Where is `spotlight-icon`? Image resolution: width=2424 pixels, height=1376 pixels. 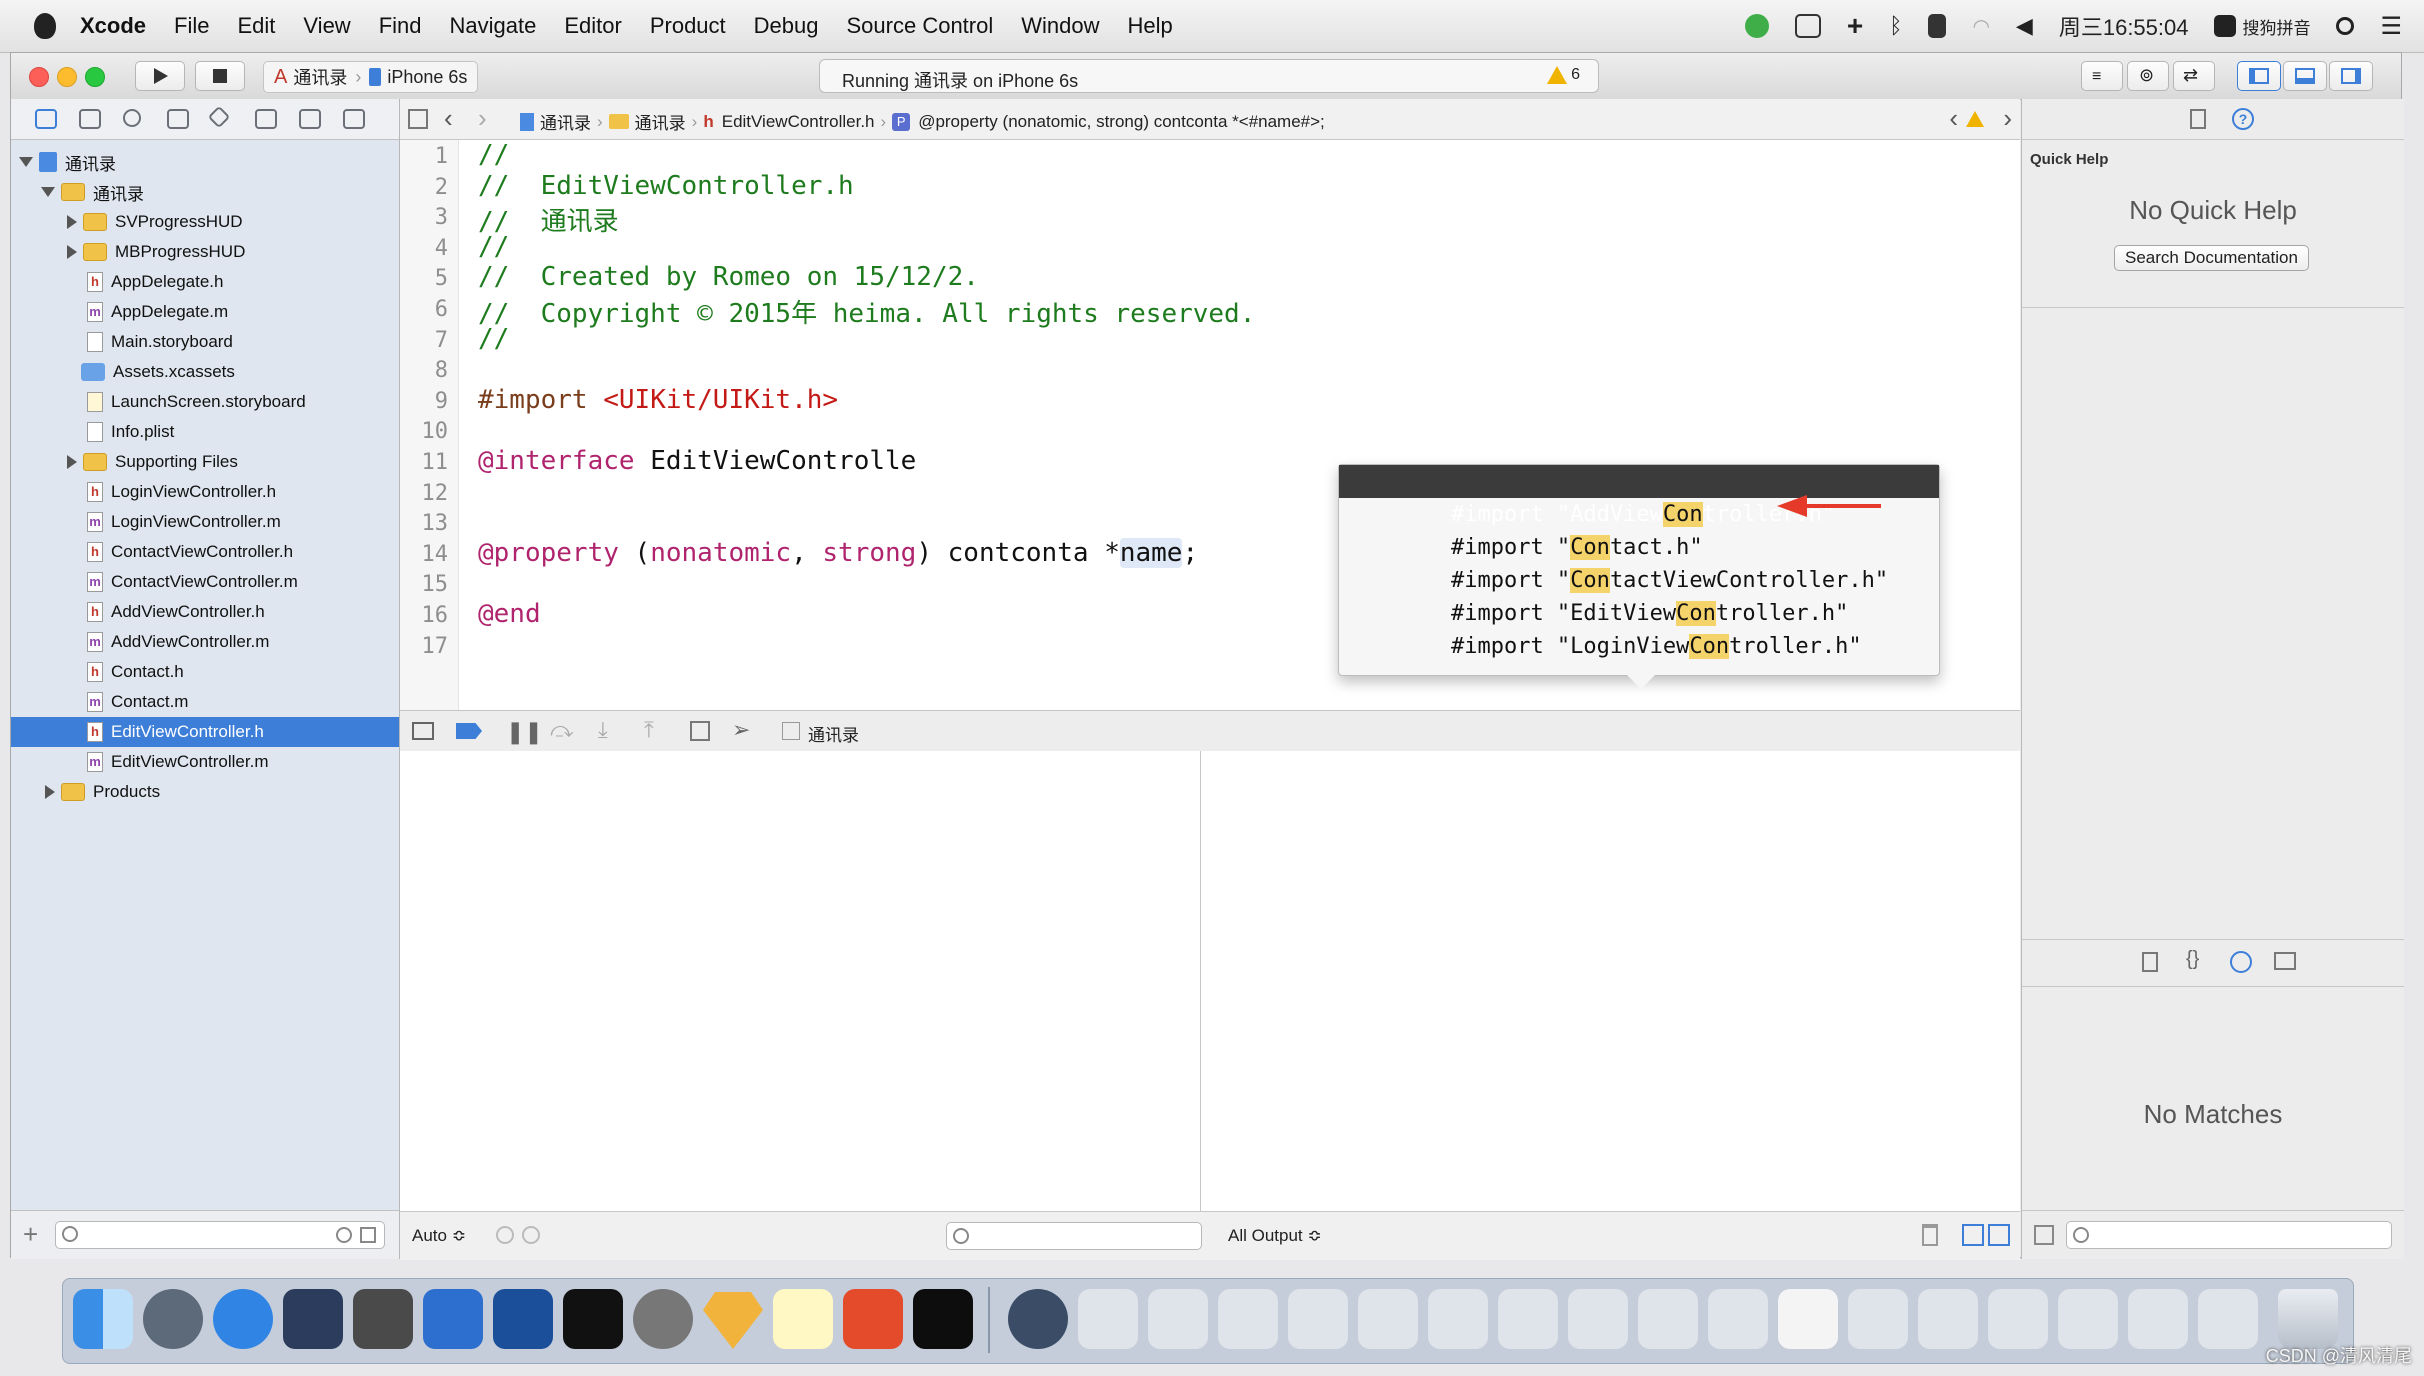 spotlight-icon is located at coordinates (2345, 26).